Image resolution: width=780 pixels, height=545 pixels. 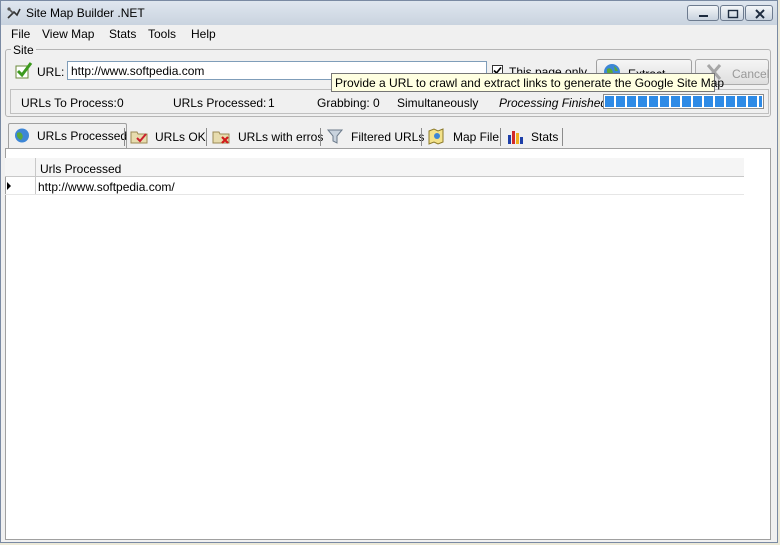 What do you see at coordinates (80, 169) in the screenshot?
I see `grid-header-urls-processed: Urls Processed` at bounding box center [80, 169].